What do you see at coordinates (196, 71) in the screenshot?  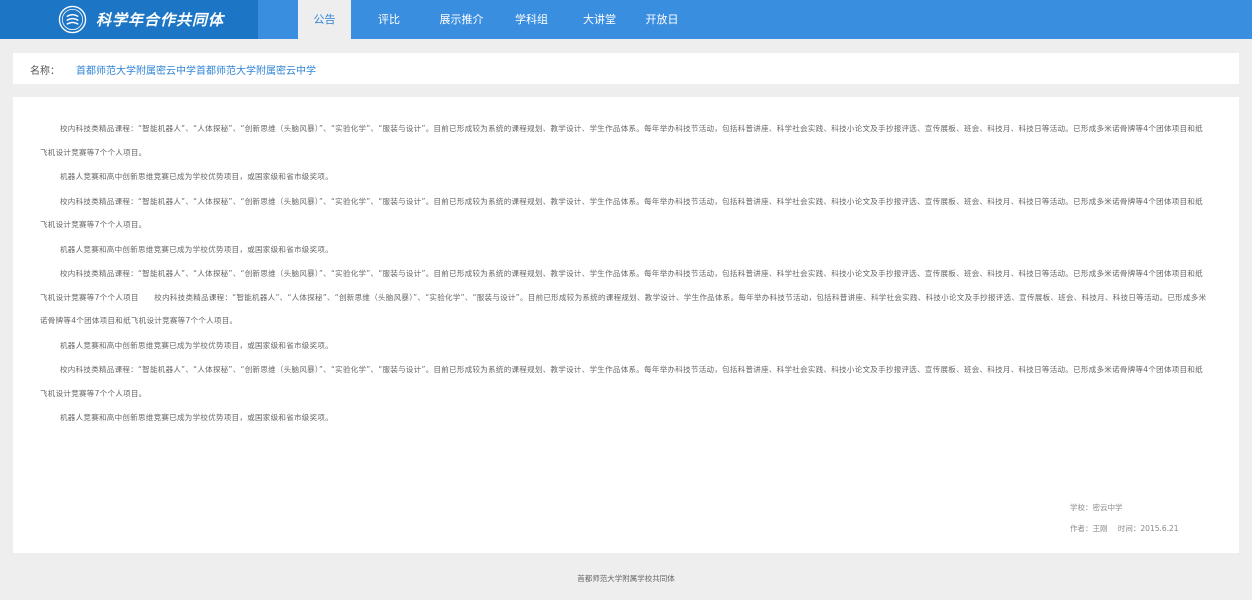 I see `name-value: 首都师范大学附属密云中学首都师范大学附属密云中学` at bounding box center [196, 71].